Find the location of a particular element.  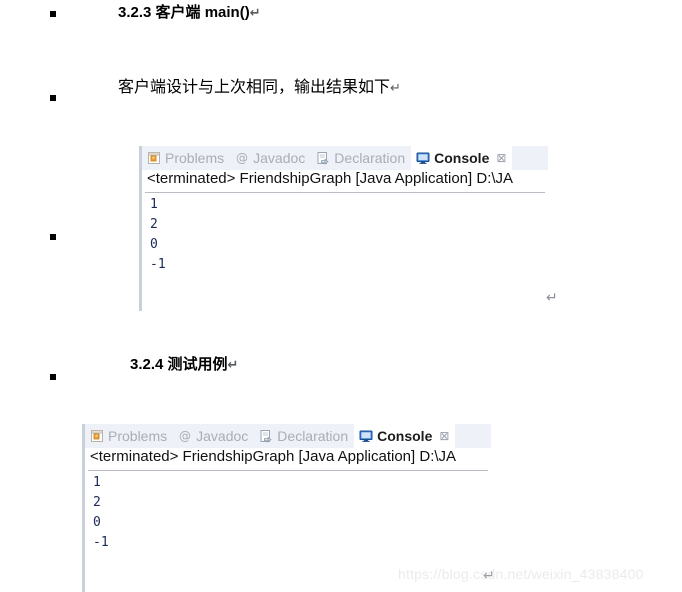

section-heading-323: 3.2.3 客户端 main()↵ is located at coordinates (189, 13).